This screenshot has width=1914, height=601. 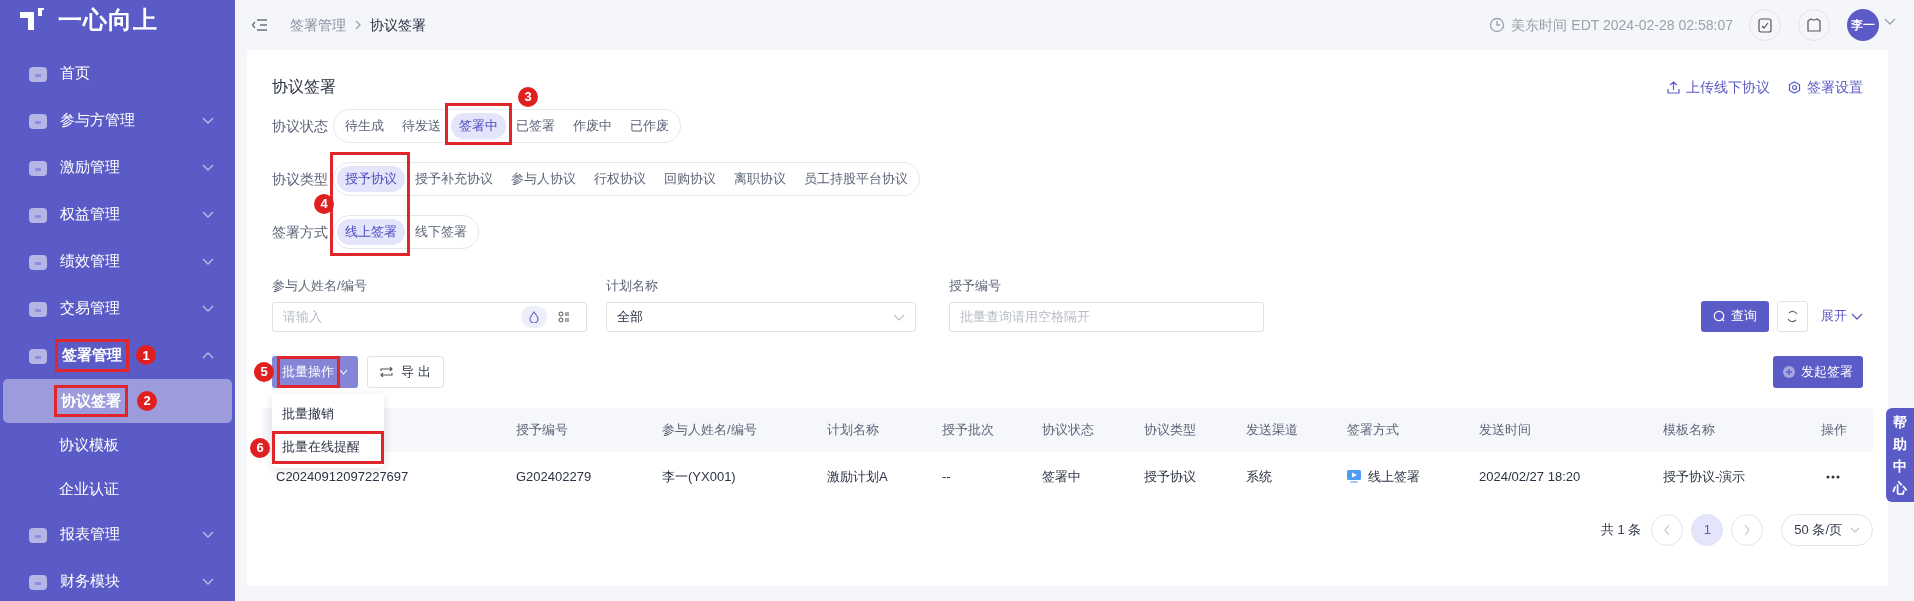 What do you see at coordinates (1497, 25) in the screenshot?
I see `clock-icon` at bounding box center [1497, 25].